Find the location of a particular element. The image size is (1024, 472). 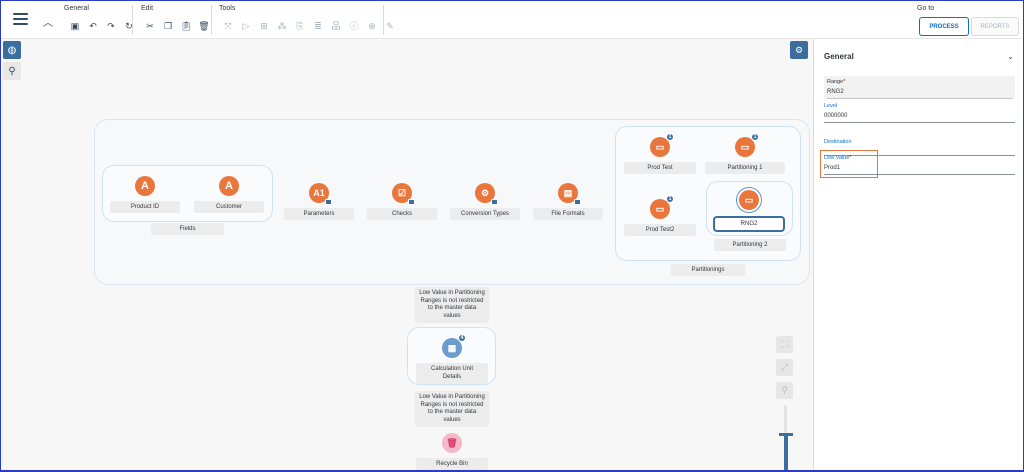

node-label: Parameters is located at coordinates (319, 214).